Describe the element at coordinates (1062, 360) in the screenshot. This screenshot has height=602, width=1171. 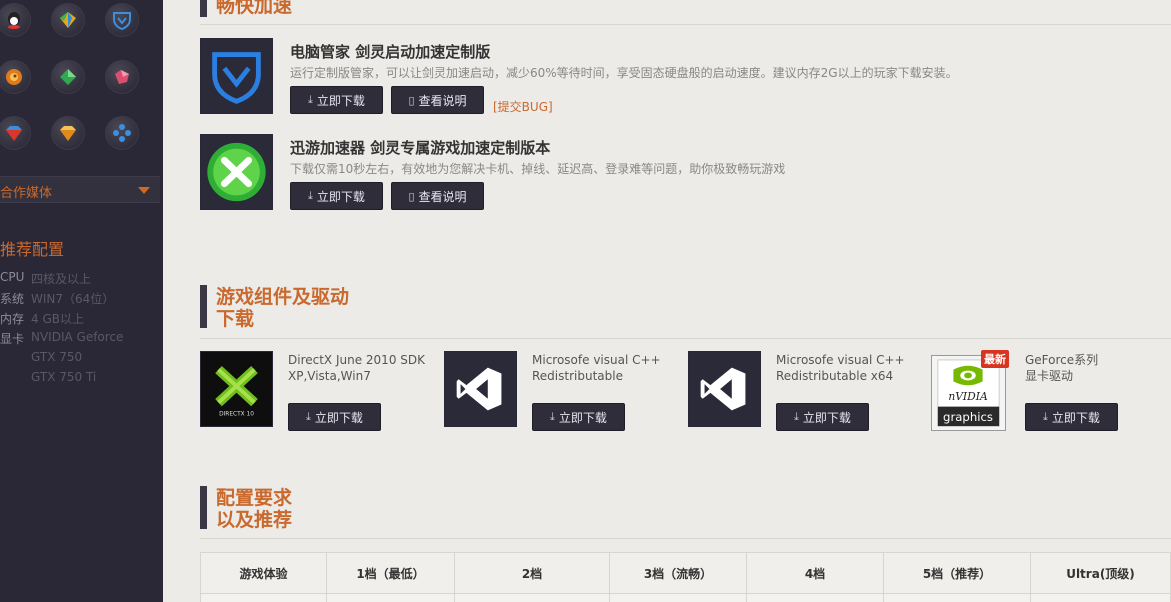
I see `driver-name: GeForce系列` at that location.